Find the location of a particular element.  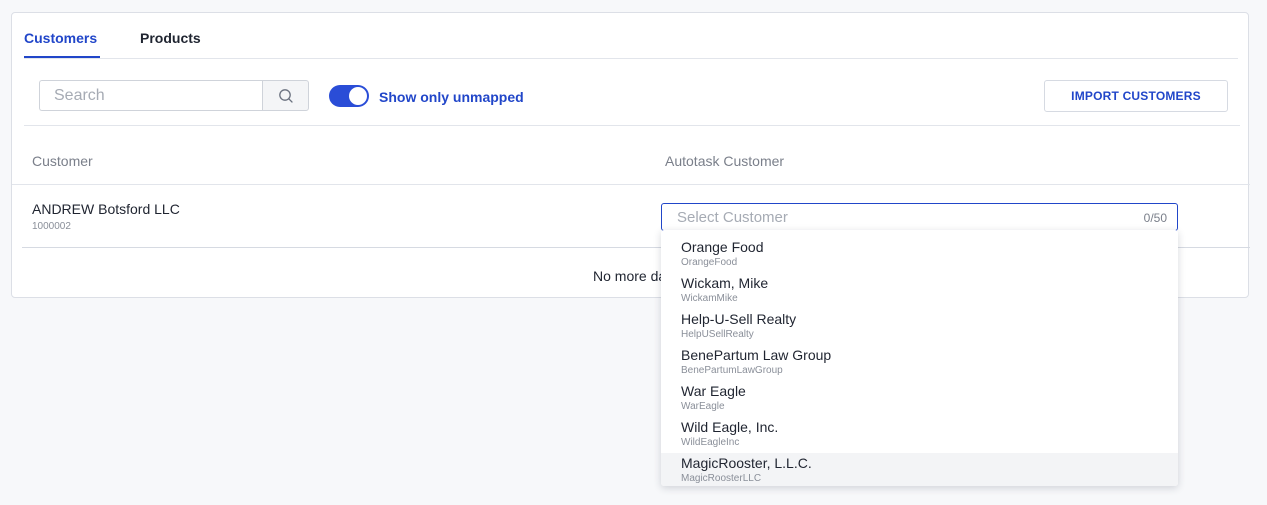

option-code: BenePartumLawGroup is located at coordinates (732, 370).